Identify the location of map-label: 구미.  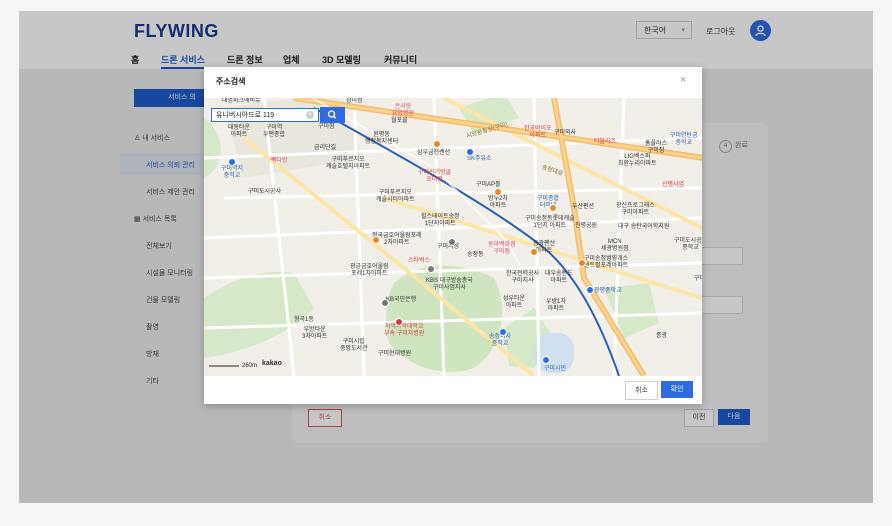
(698, 279).